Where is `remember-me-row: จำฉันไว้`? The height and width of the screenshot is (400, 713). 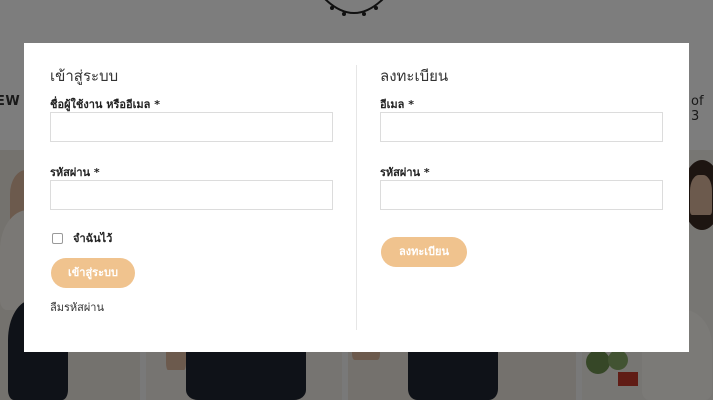 remember-me-row: จำฉันไว้ is located at coordinates (82, 238).